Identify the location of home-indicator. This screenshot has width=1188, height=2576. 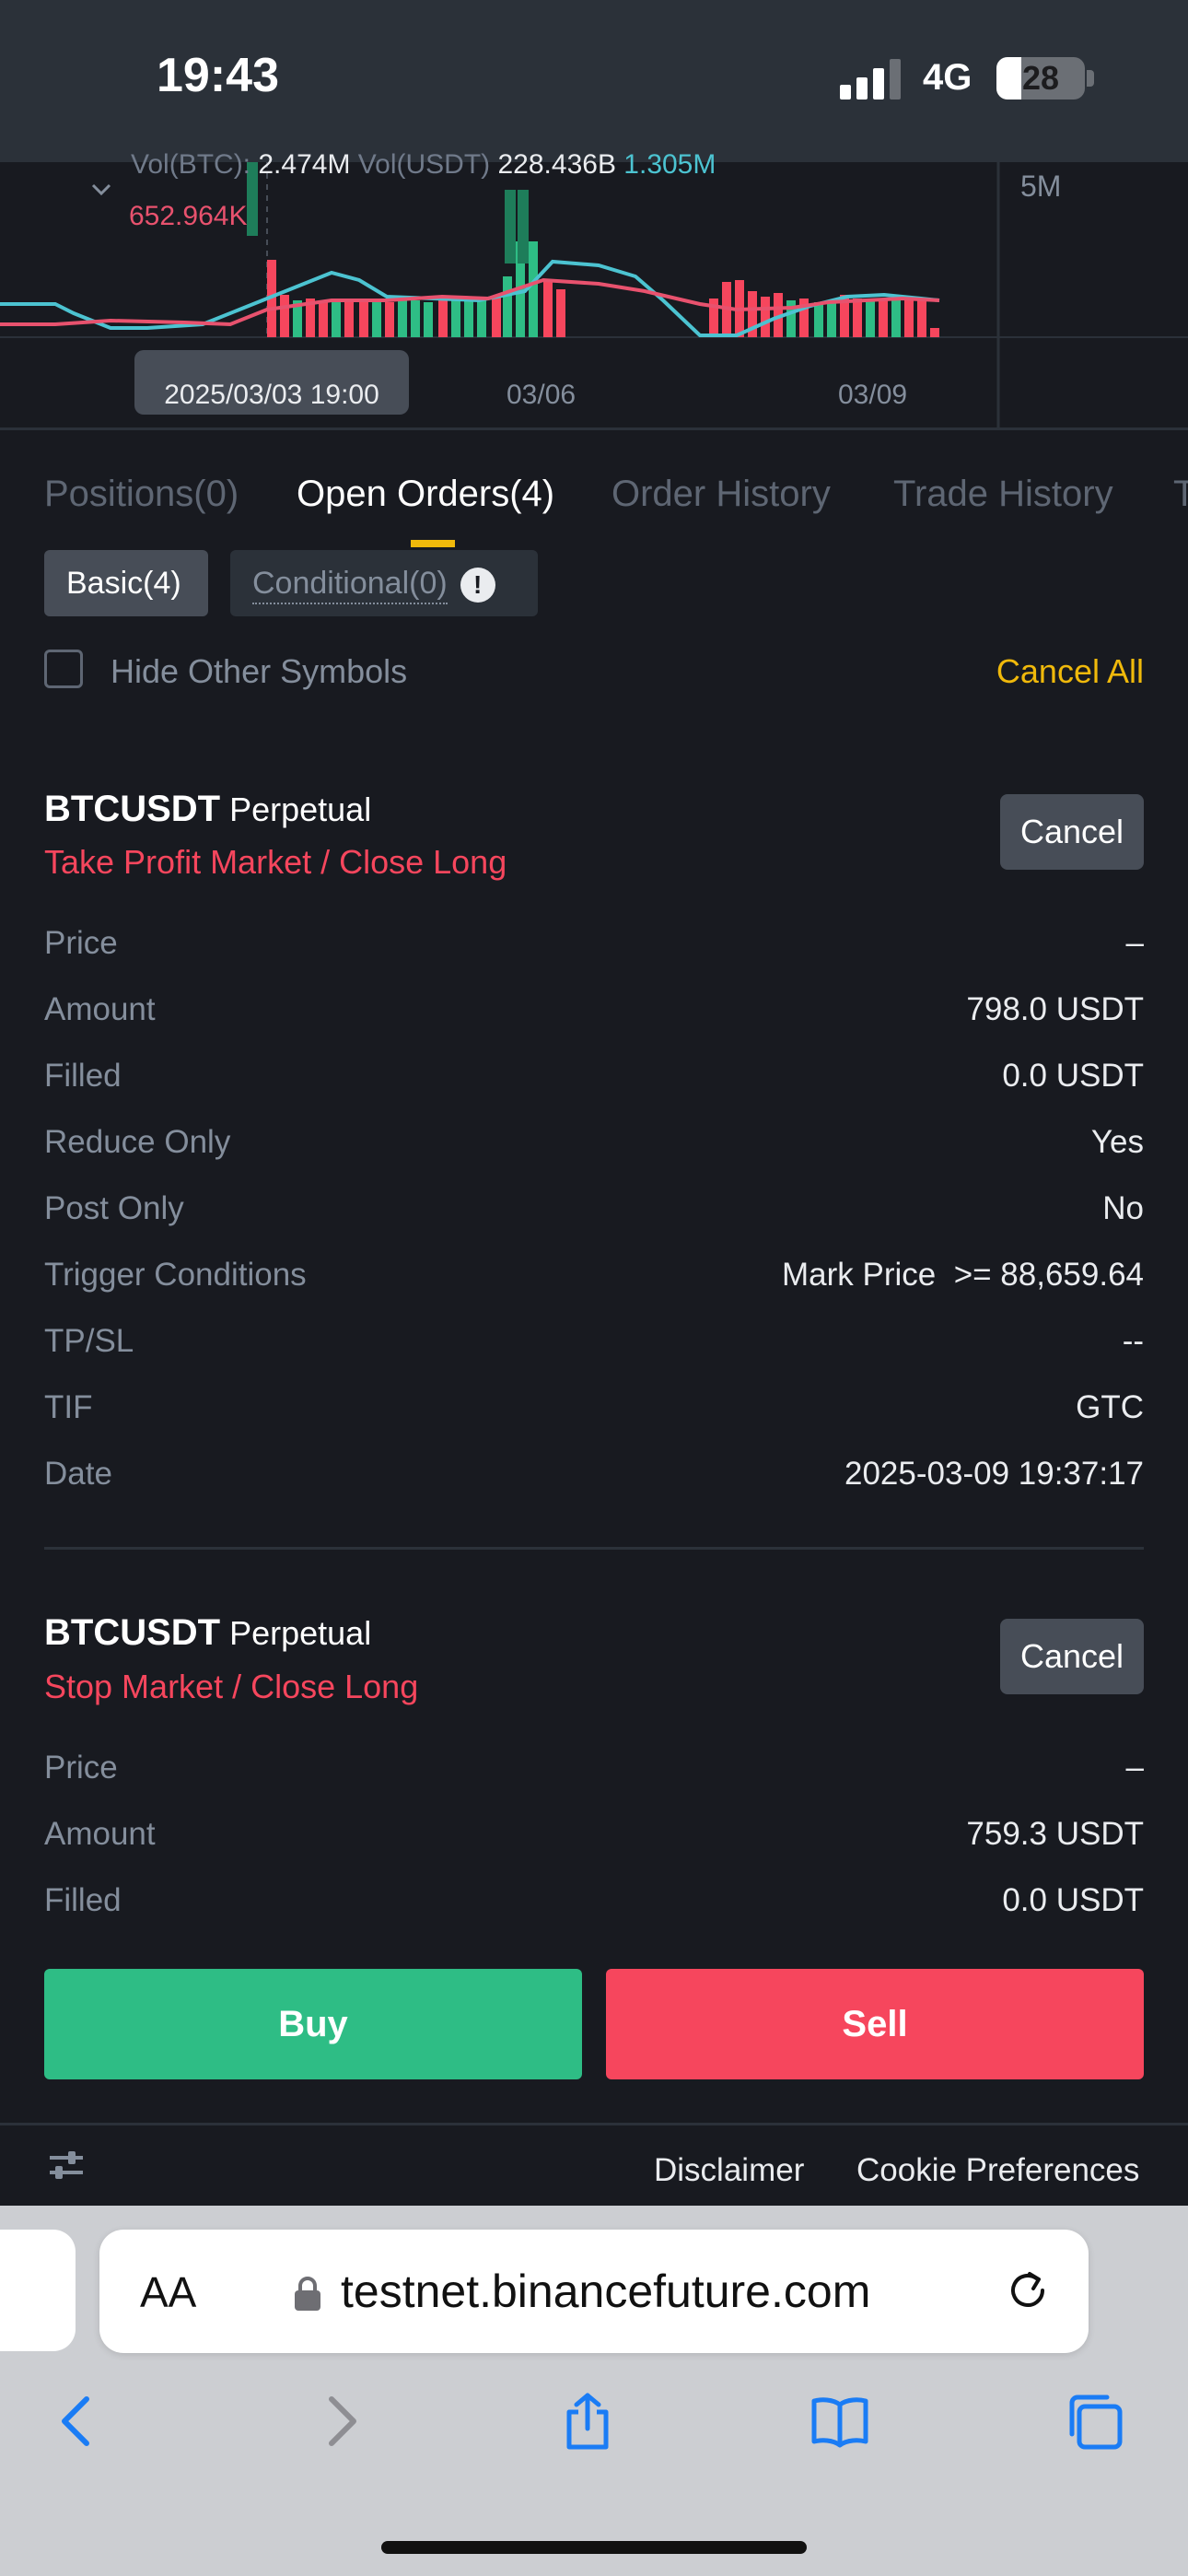
(594, 2547).